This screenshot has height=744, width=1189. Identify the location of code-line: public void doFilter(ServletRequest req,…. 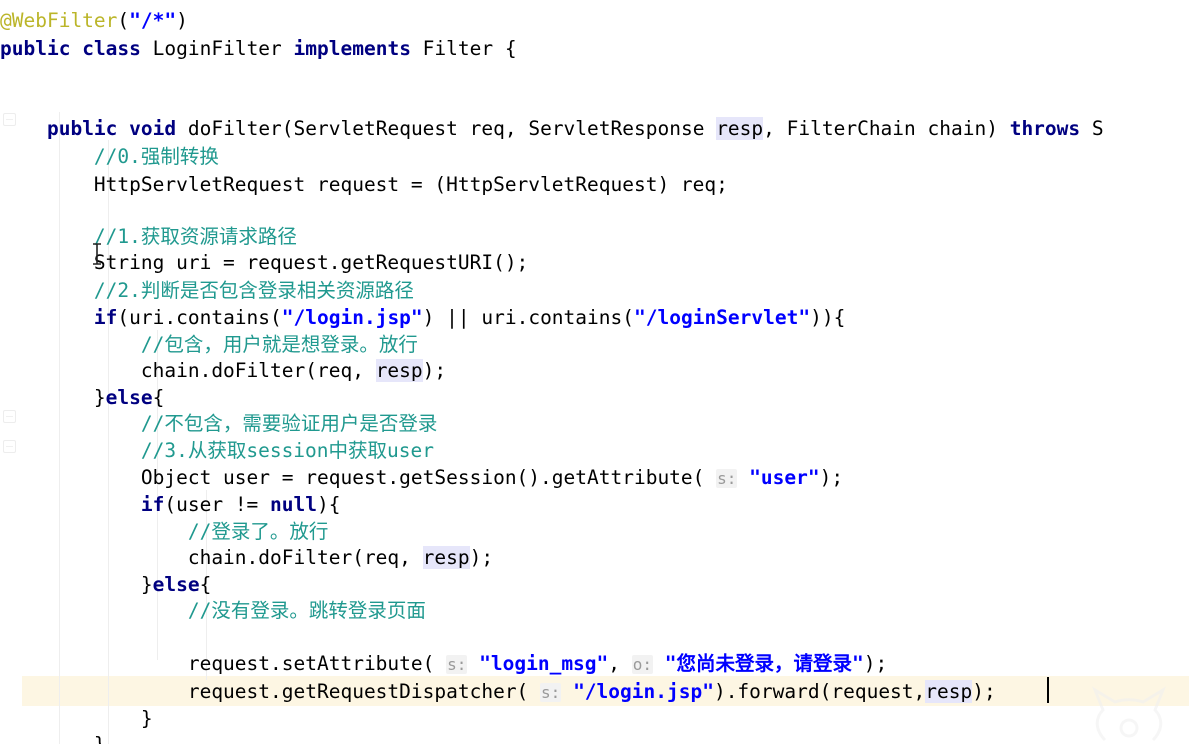
(594, 129).